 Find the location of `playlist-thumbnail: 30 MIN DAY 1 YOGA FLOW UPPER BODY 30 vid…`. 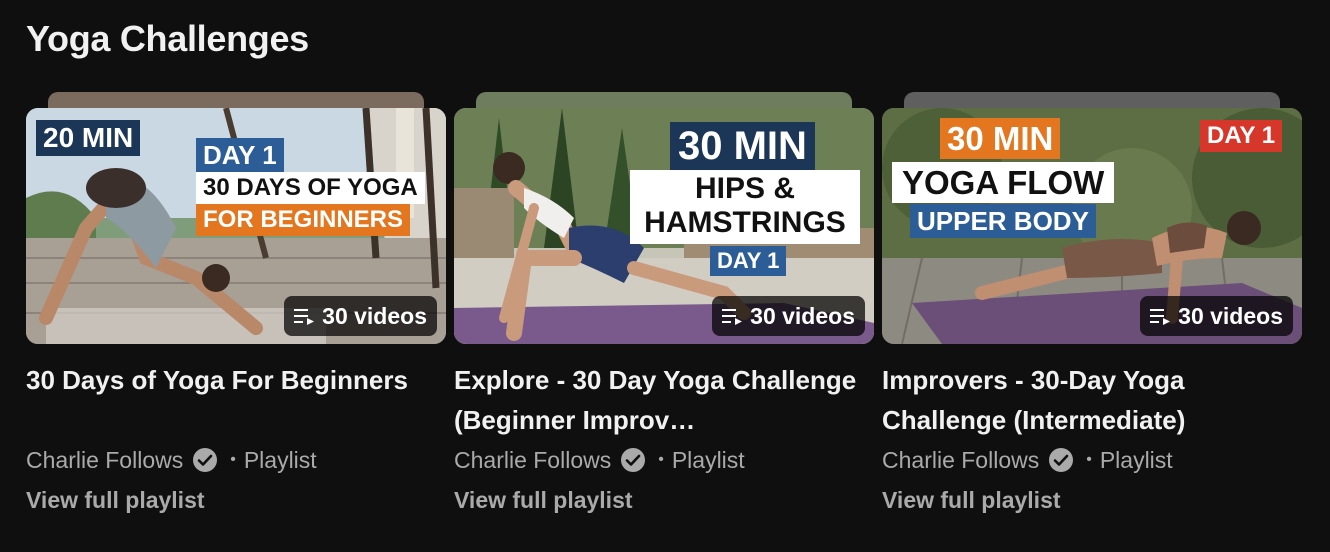

playlist-thumbnail: 30 MIN DAY 1 YOGA FLOW UPPER BODY 30 vid… is located at coordinates (1092, 226).